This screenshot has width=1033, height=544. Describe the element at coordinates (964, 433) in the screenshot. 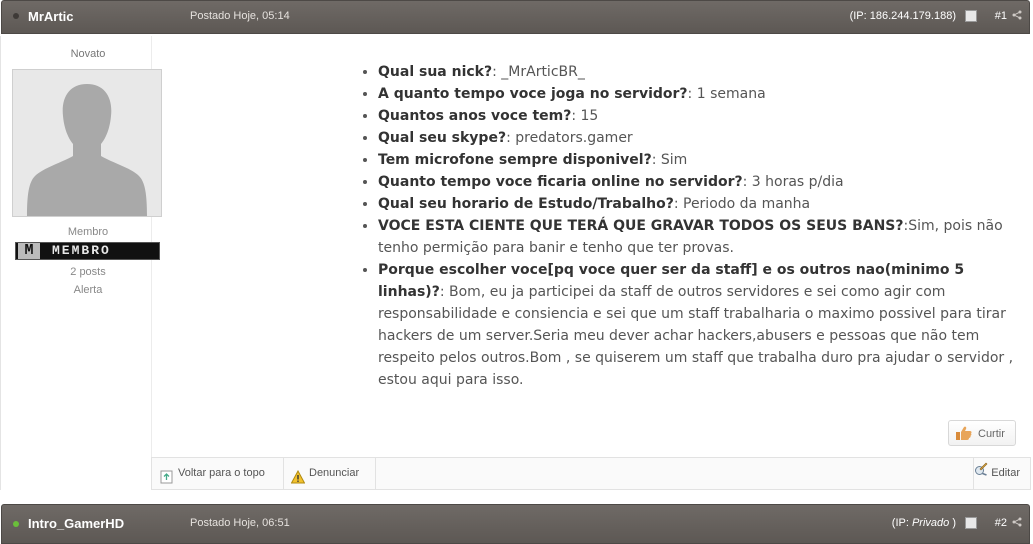

I see `thumbs-up-icon` at that location.